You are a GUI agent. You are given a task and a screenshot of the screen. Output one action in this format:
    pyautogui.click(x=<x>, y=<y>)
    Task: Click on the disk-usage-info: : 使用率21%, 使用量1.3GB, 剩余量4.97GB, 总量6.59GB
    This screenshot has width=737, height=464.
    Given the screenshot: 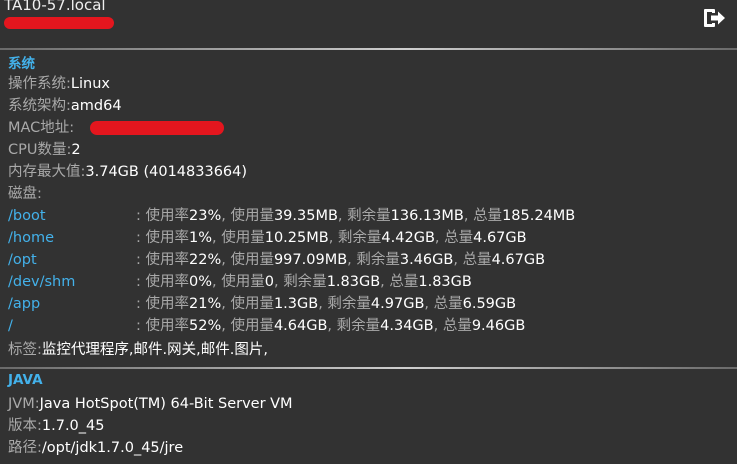 What is the action you would take?
    pyautogui.click(x=326, y=304)
    